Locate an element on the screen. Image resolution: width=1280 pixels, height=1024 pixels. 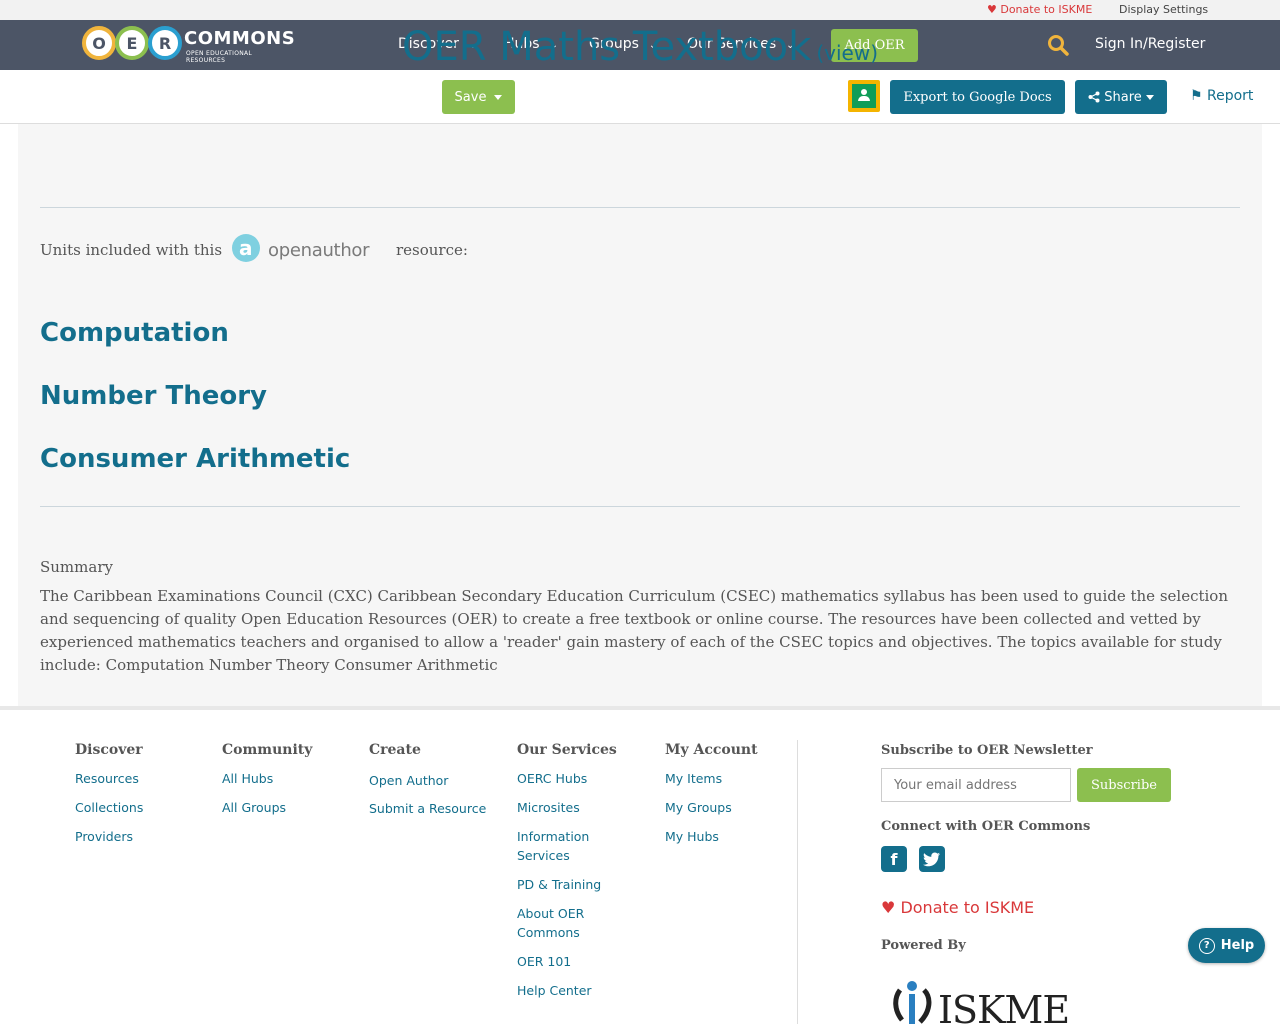
google-classroom-icon is located at coordinates (864, 96).